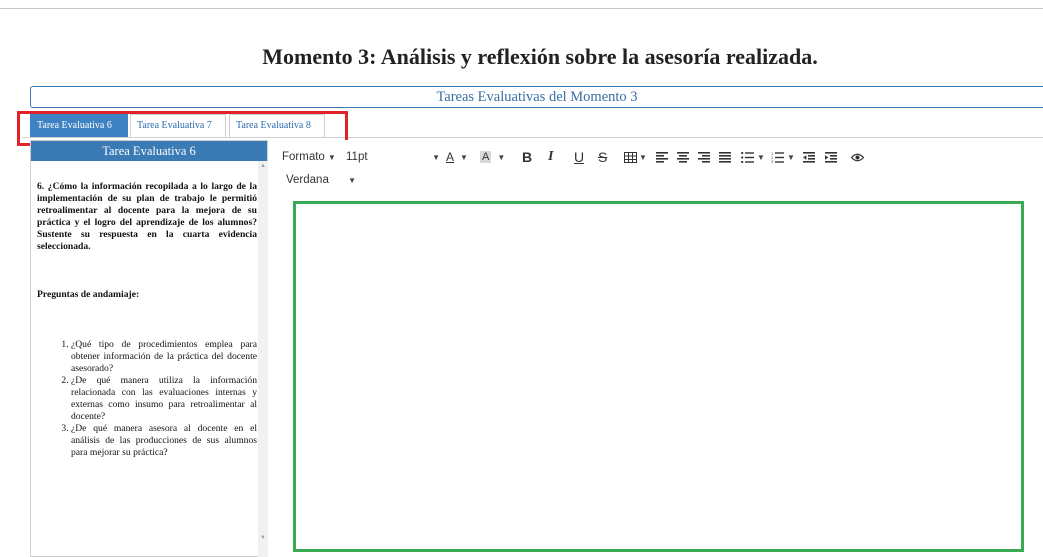 The image size is (1043, 557). What do you see at coordinates (88, 294) in the screenshot?
I see `scaffold-heading: Preguntas de andamiaje:` at bounding box center [88, 294].